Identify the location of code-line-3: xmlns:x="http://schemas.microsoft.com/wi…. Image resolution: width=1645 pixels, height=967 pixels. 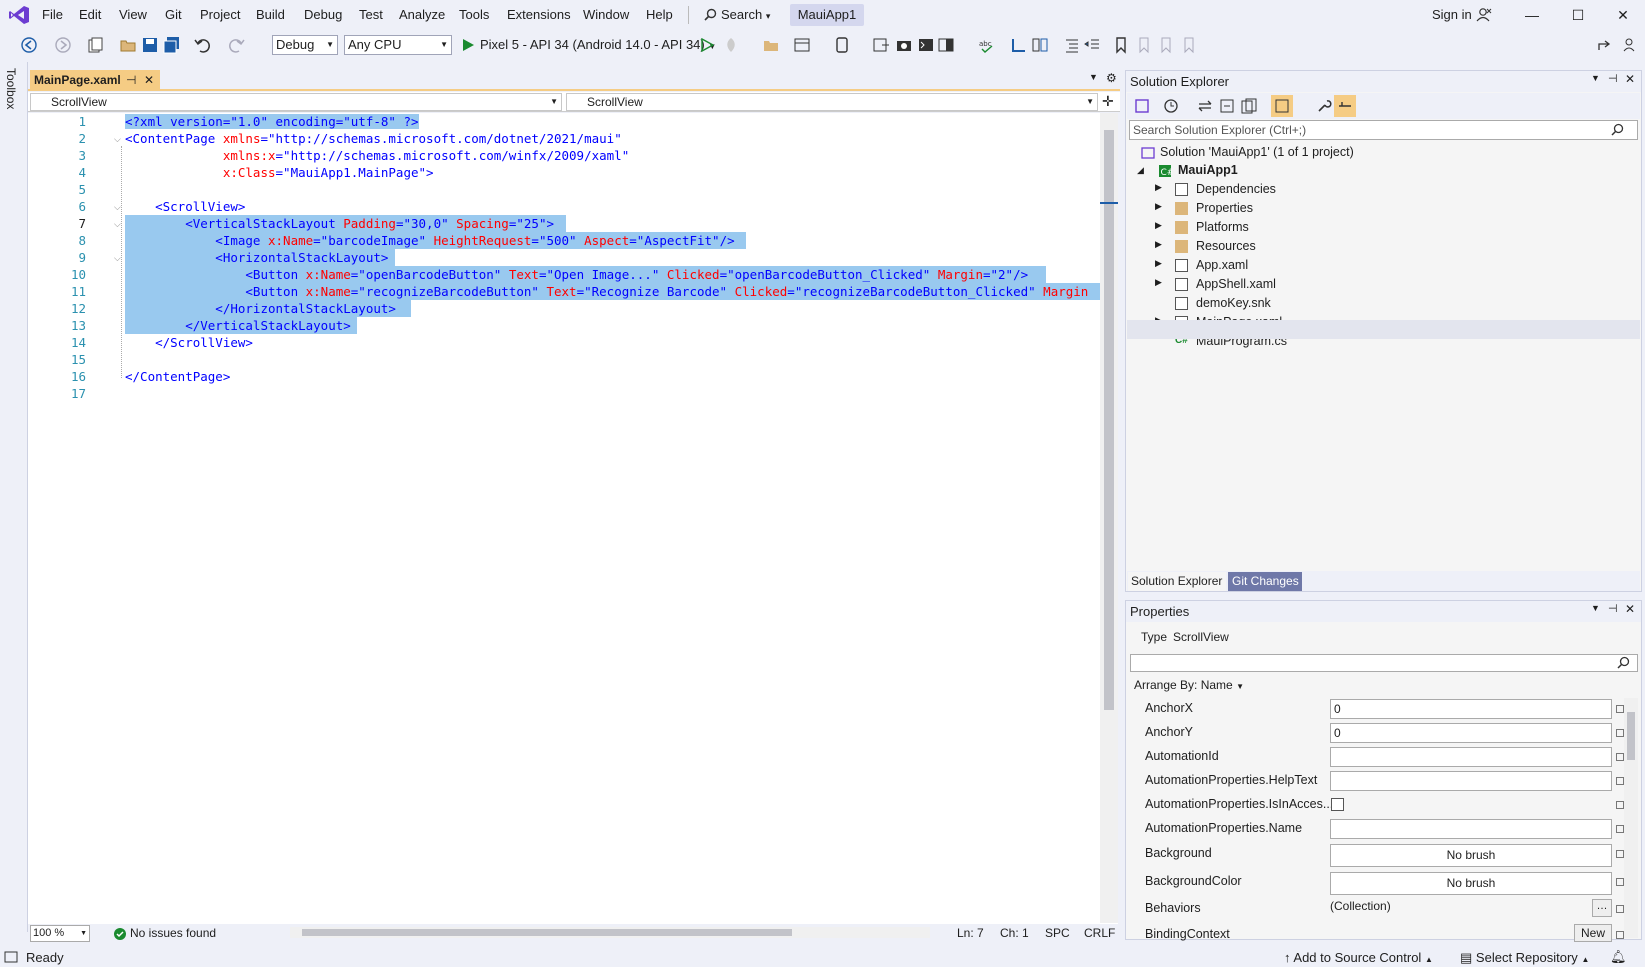
(377, 155).